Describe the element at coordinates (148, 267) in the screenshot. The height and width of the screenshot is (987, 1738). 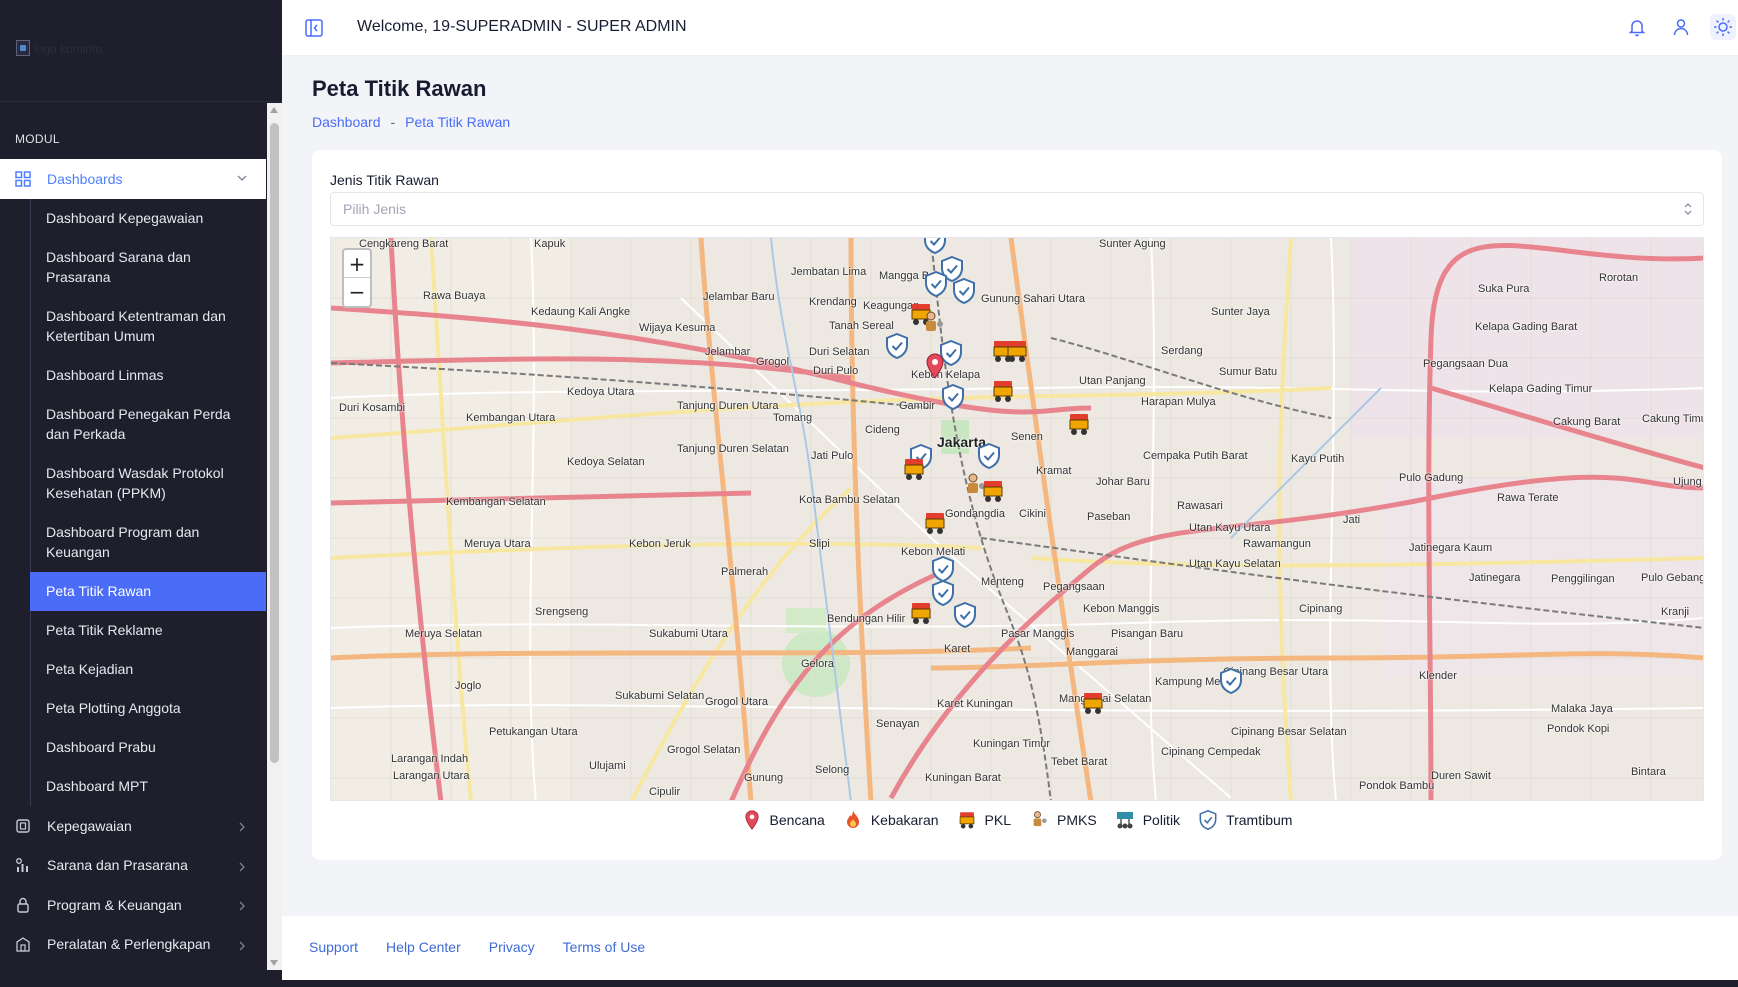
I see `sidebar-subitem-dashboard-sarana-prasarana: Dashboard Sarana dan Prasarana` at that location.